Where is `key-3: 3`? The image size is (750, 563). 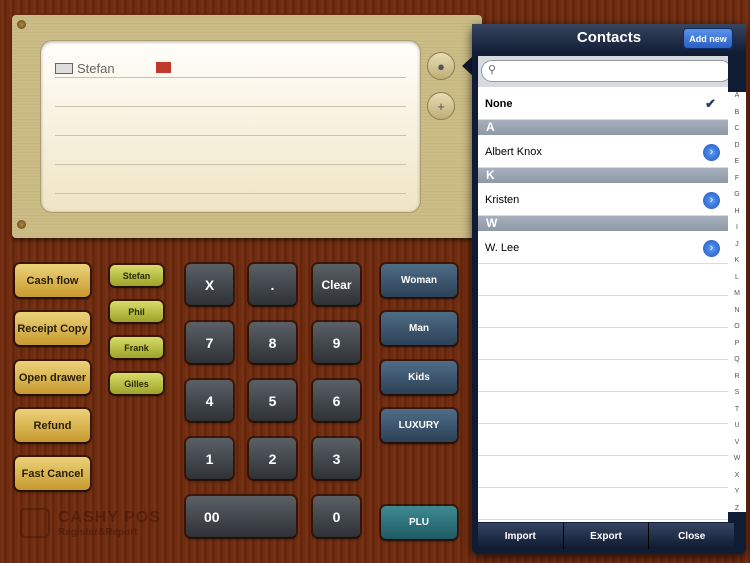 key-3: 3 is located at coordinates (336, 458).